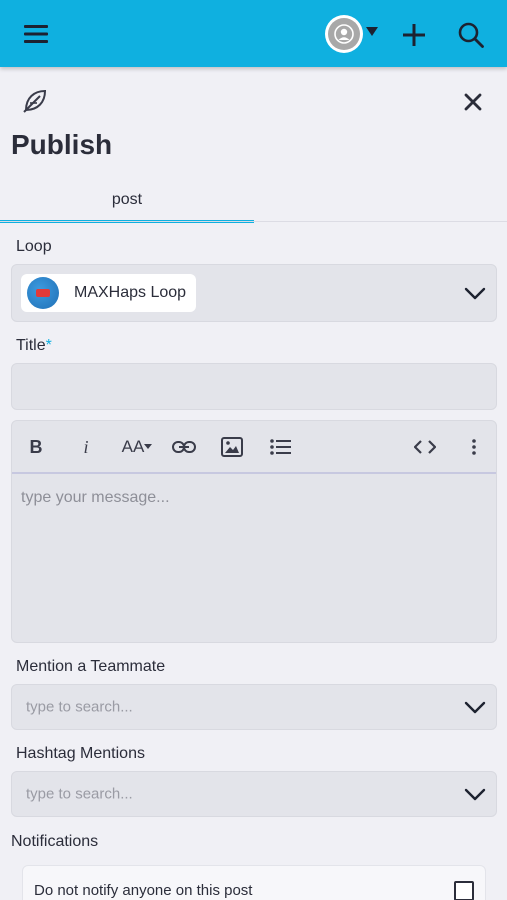 The width and height of the screenshot is (507, 900). I want to click on font-size-icon: AA, so click(133, 446).